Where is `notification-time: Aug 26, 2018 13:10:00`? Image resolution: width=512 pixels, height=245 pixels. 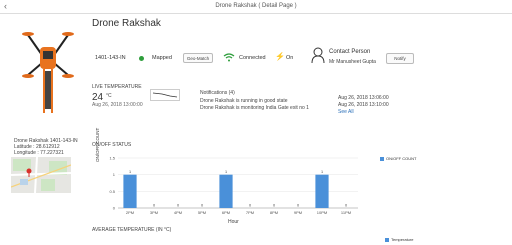
notification-time: Aug 26, 2018 13:10:00 is located at coordinates (363, 105).